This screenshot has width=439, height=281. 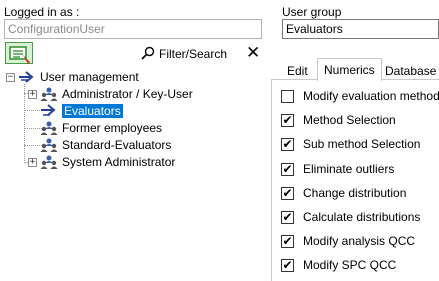 I want to click on tree-label: System Administrator, so click(x=119, y=162).